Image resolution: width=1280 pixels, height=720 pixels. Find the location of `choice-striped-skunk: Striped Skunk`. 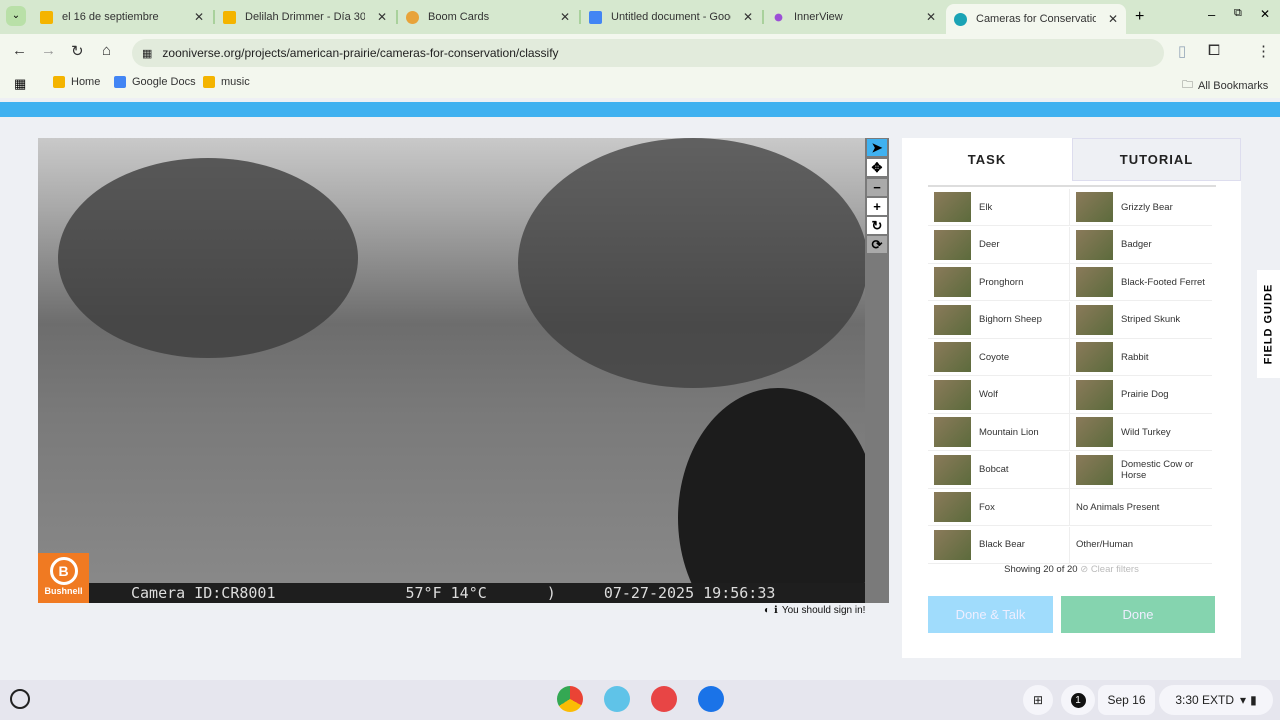

choice-striped-skunk: Striped Skunk is located at coordinates (1141, 320).